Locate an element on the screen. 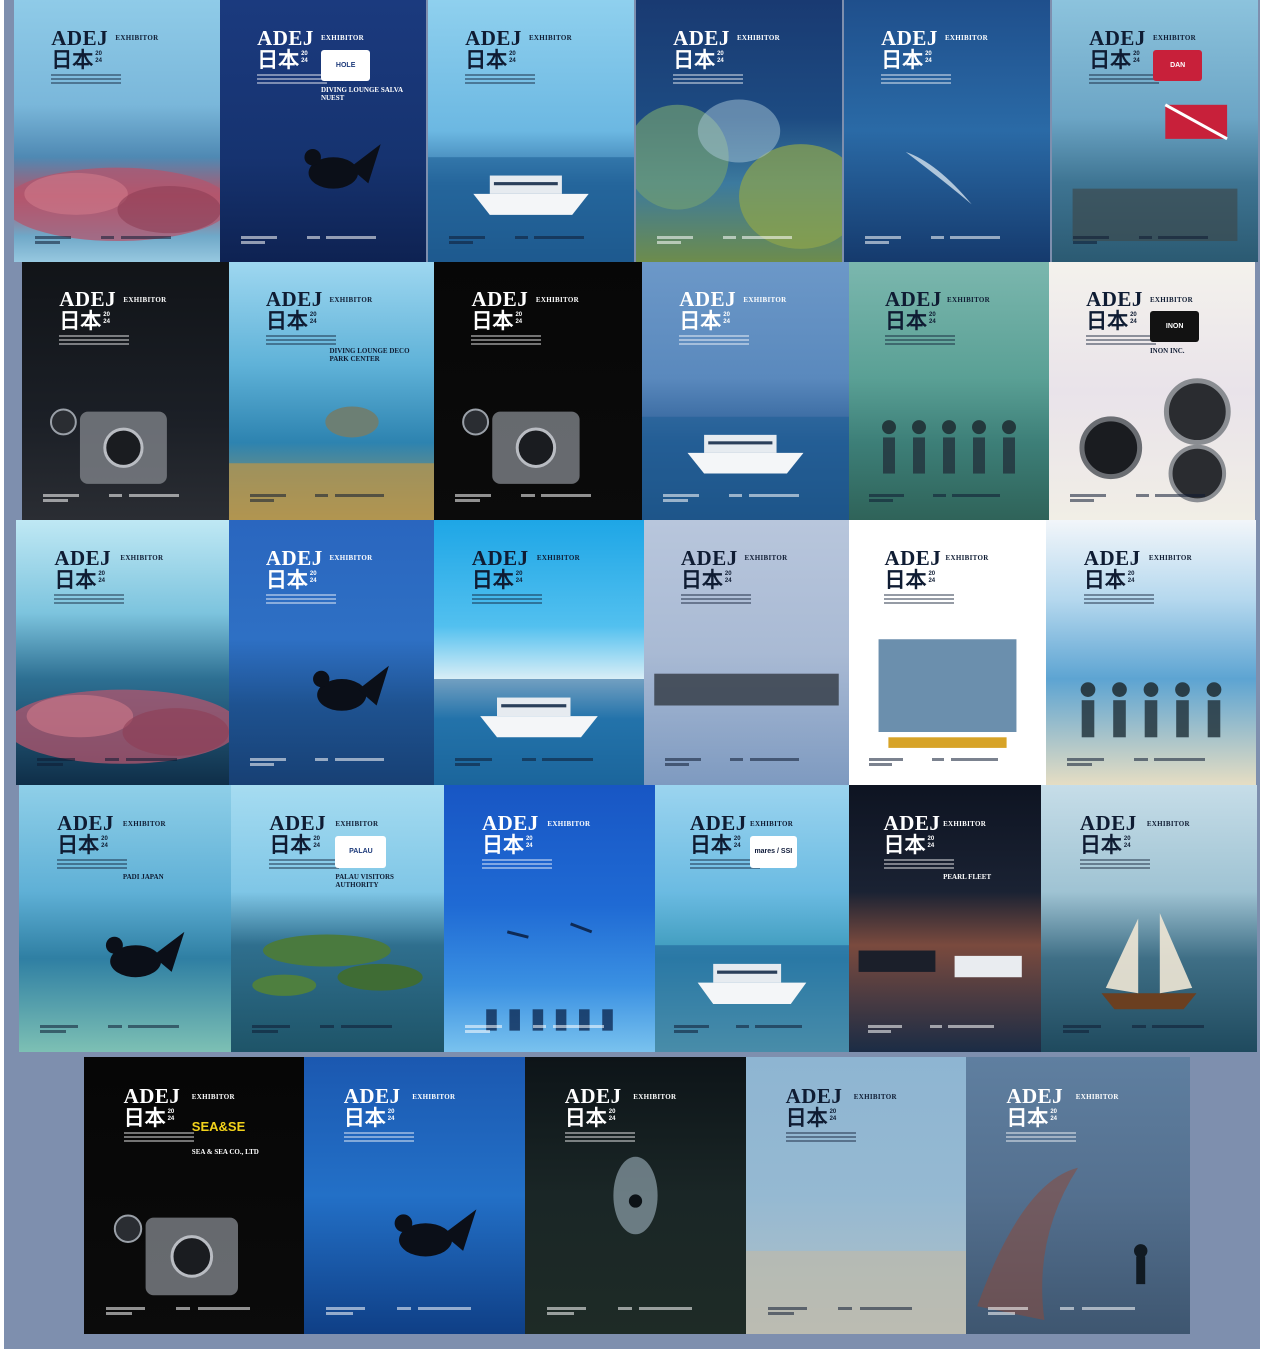 This screenshot has height=1351, width=1262. exhibitor-name: PALAU VISITORS AUTHORITY is located at coordinates (364, 881).